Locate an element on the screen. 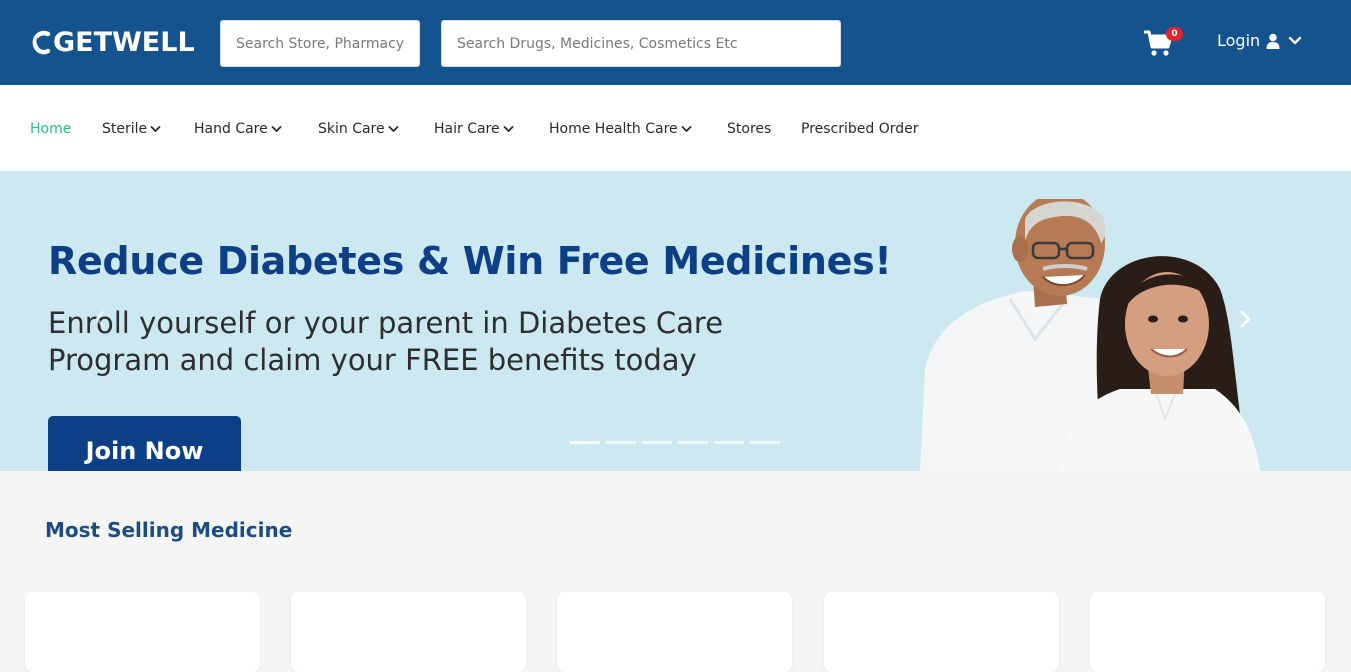 The image size is (1351, 672). user-icon is located at coordinates (1273, 41).